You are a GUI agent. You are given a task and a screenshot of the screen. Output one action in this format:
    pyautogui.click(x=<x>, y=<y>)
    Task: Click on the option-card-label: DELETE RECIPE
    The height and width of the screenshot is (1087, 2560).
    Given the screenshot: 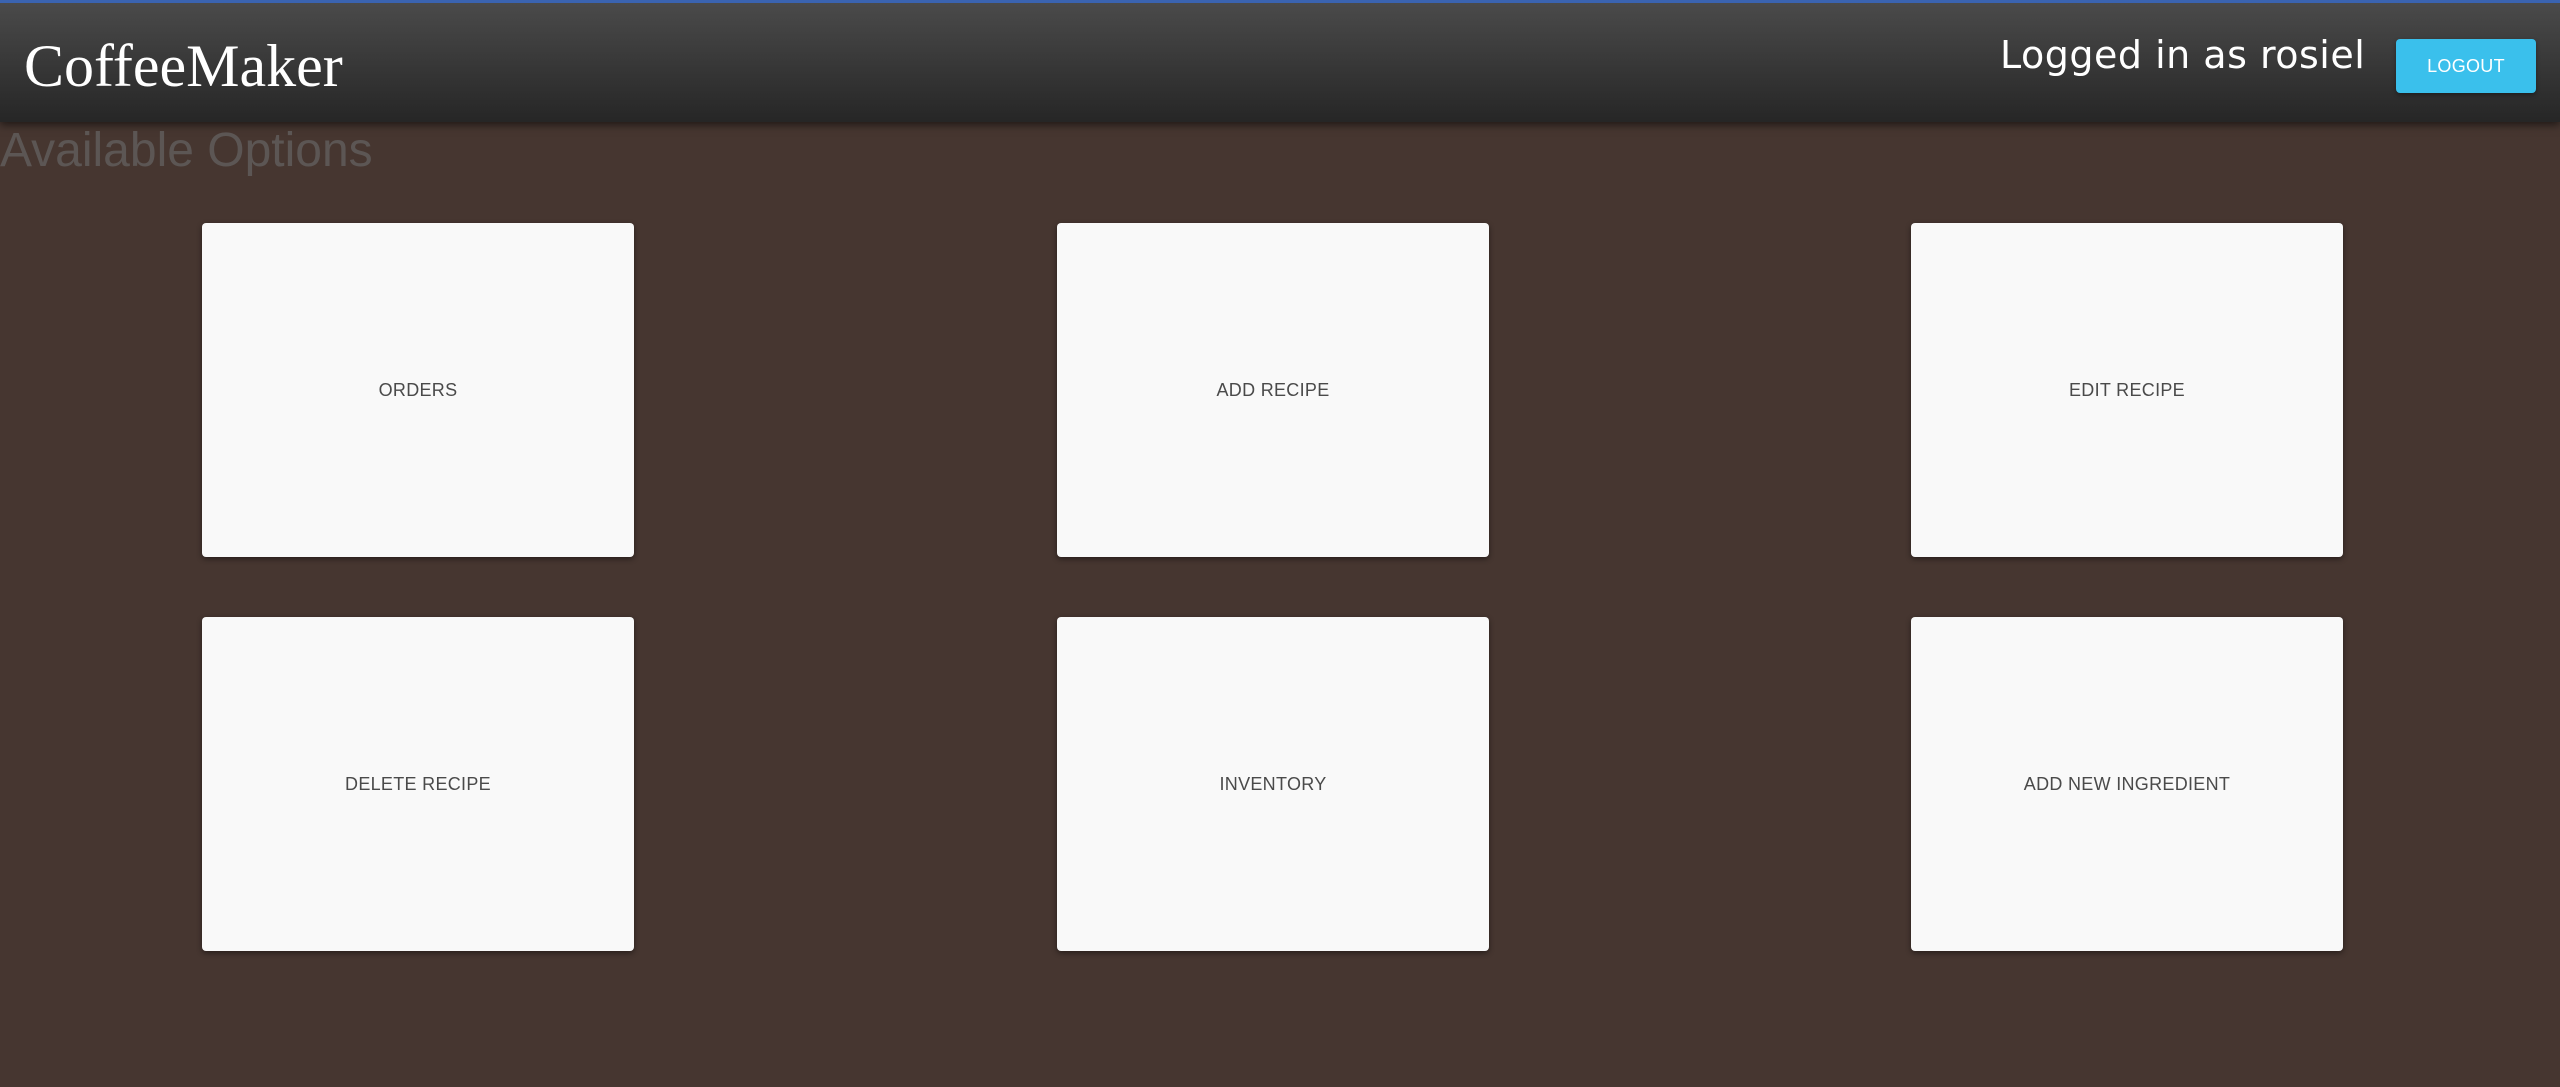 What is the action you would take?
    pyautogui.click(x=418, y=783)
    